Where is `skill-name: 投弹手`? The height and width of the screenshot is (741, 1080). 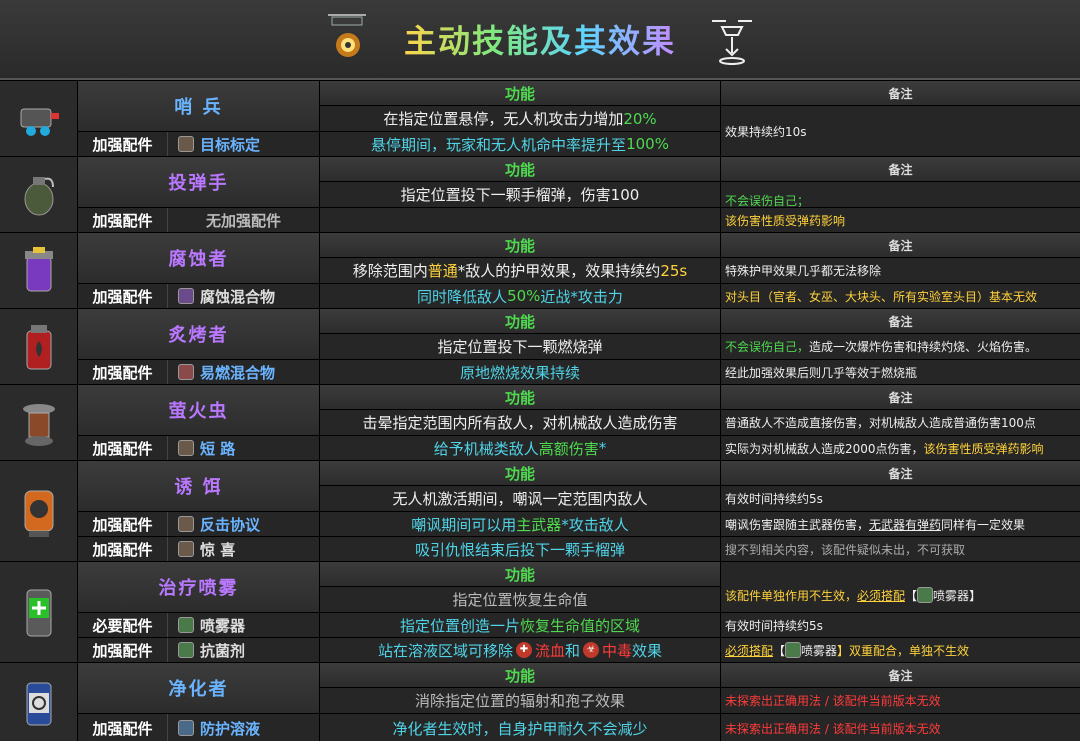
skill-name: 投弹手 is located at coordinates (198, 182).